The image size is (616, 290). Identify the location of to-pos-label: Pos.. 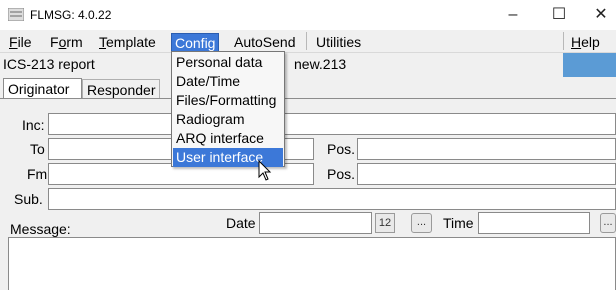
(341, 149).